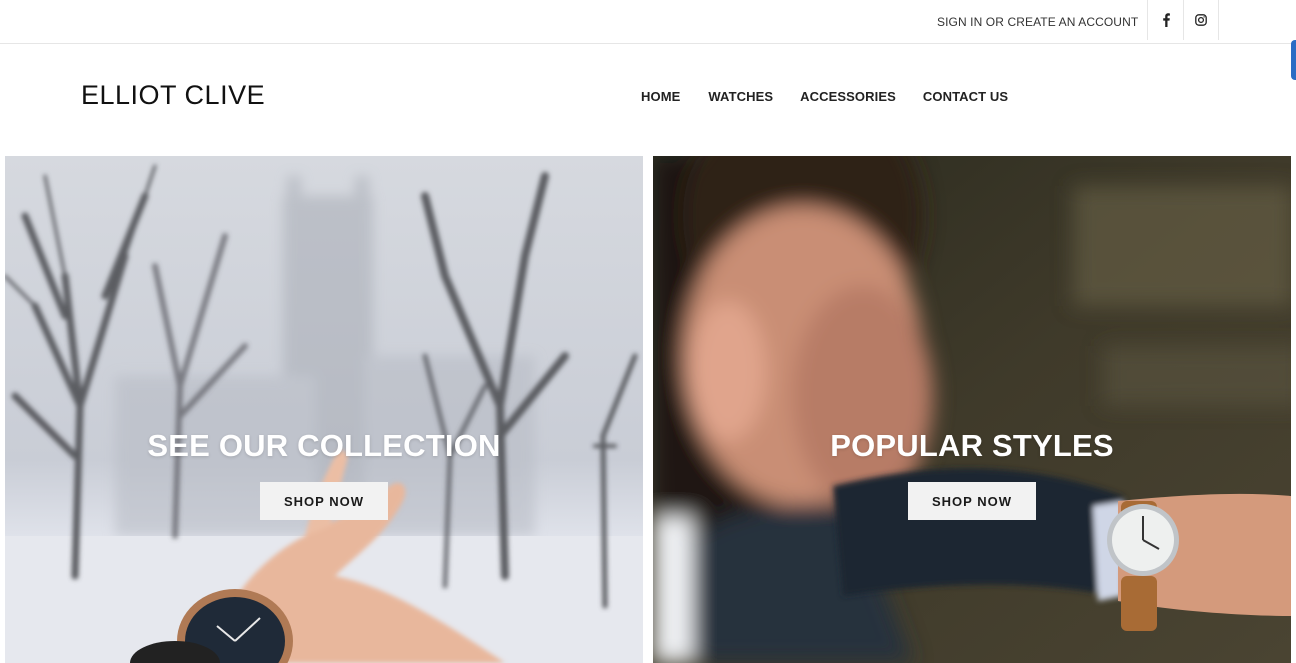 This screenshot has width=1296, height=663. What do you see at coordinates (324, 445) in the screenshot?
I see `collection-heading: SEE OUR COLLECTION` at bounding box center [324, 445].